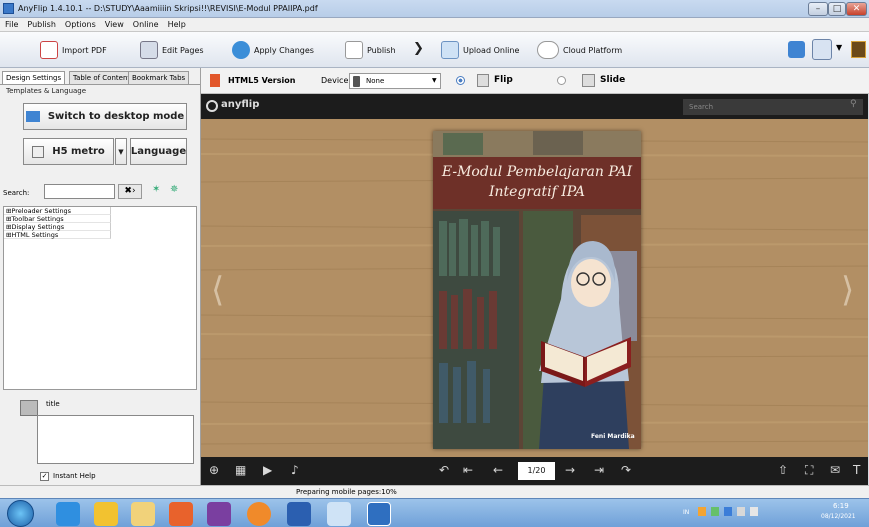 The width and height of the screenshot is (869, 527). What do you see at coordinates (57, 219) in the screenshot?
I see `tree-item-toolbar: ⊞Toolbar Settings` at bounding box center [57, 219].